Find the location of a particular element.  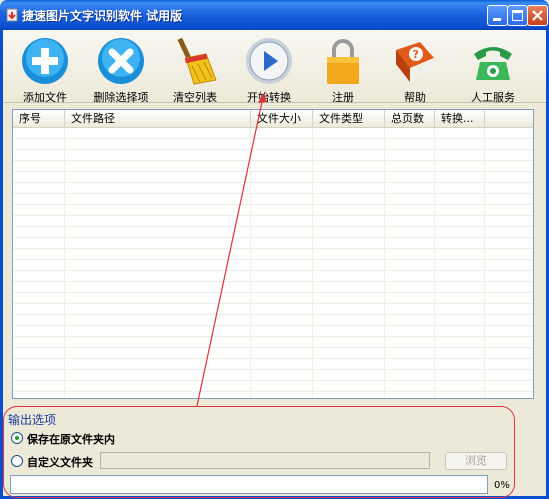

help-button: ? 帮助 is located at coordinates (415, 69).